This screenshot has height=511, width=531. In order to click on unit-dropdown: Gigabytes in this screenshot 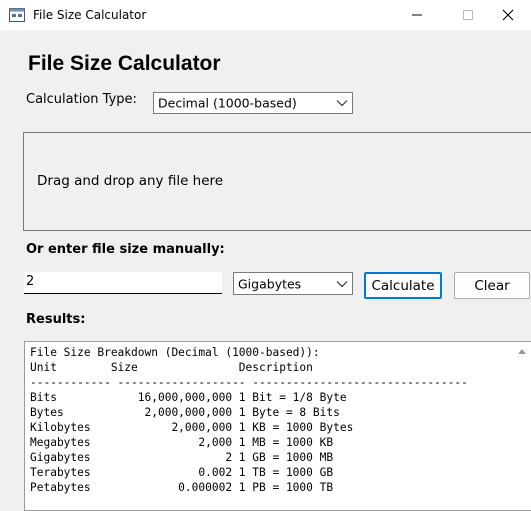, I will do `click(293, 283)`.